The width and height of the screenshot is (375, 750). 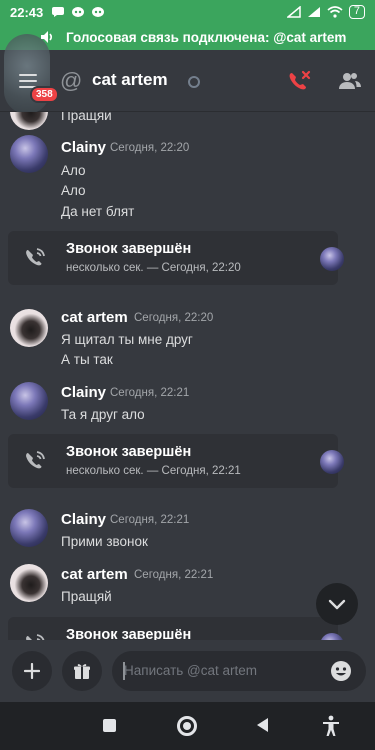 I want to click on menu-button: 358, so click(x=31, y=74).